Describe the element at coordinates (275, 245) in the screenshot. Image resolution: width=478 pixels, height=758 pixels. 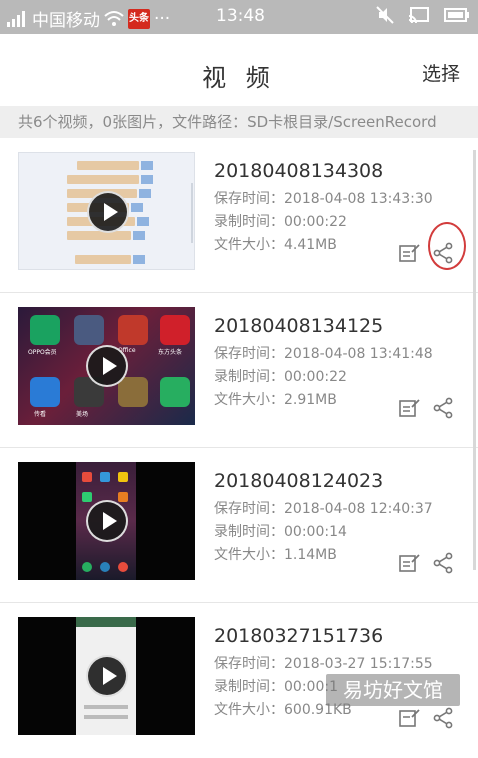
I see `file-size: 文件大小：4.41MB` at that location.